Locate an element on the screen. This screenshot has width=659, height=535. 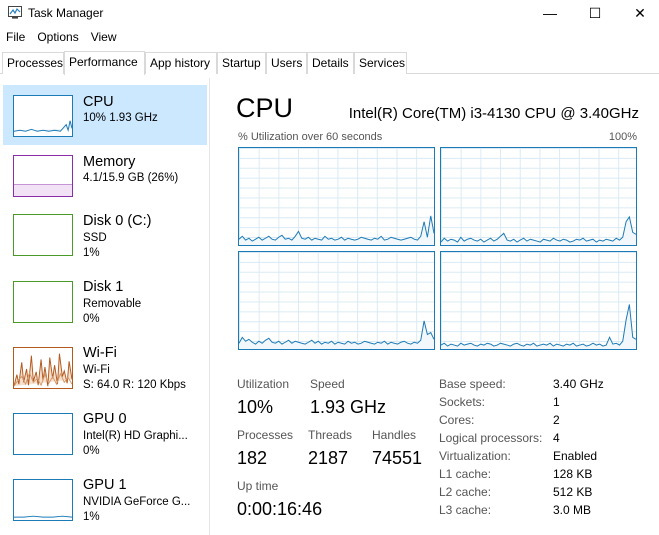
sidebar-item-memory: Memory 4.1/15.9 GB (26%) is located at coordinates (105, 175).